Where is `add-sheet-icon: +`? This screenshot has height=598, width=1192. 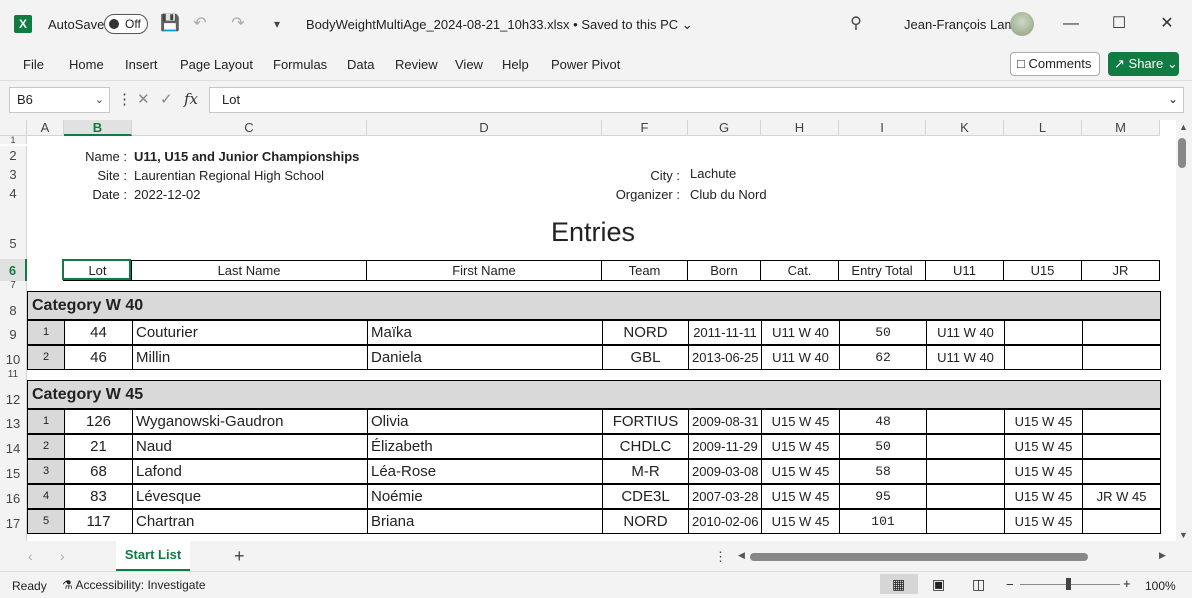 add-sheet-icon: + is located at coordinates (239, 556).